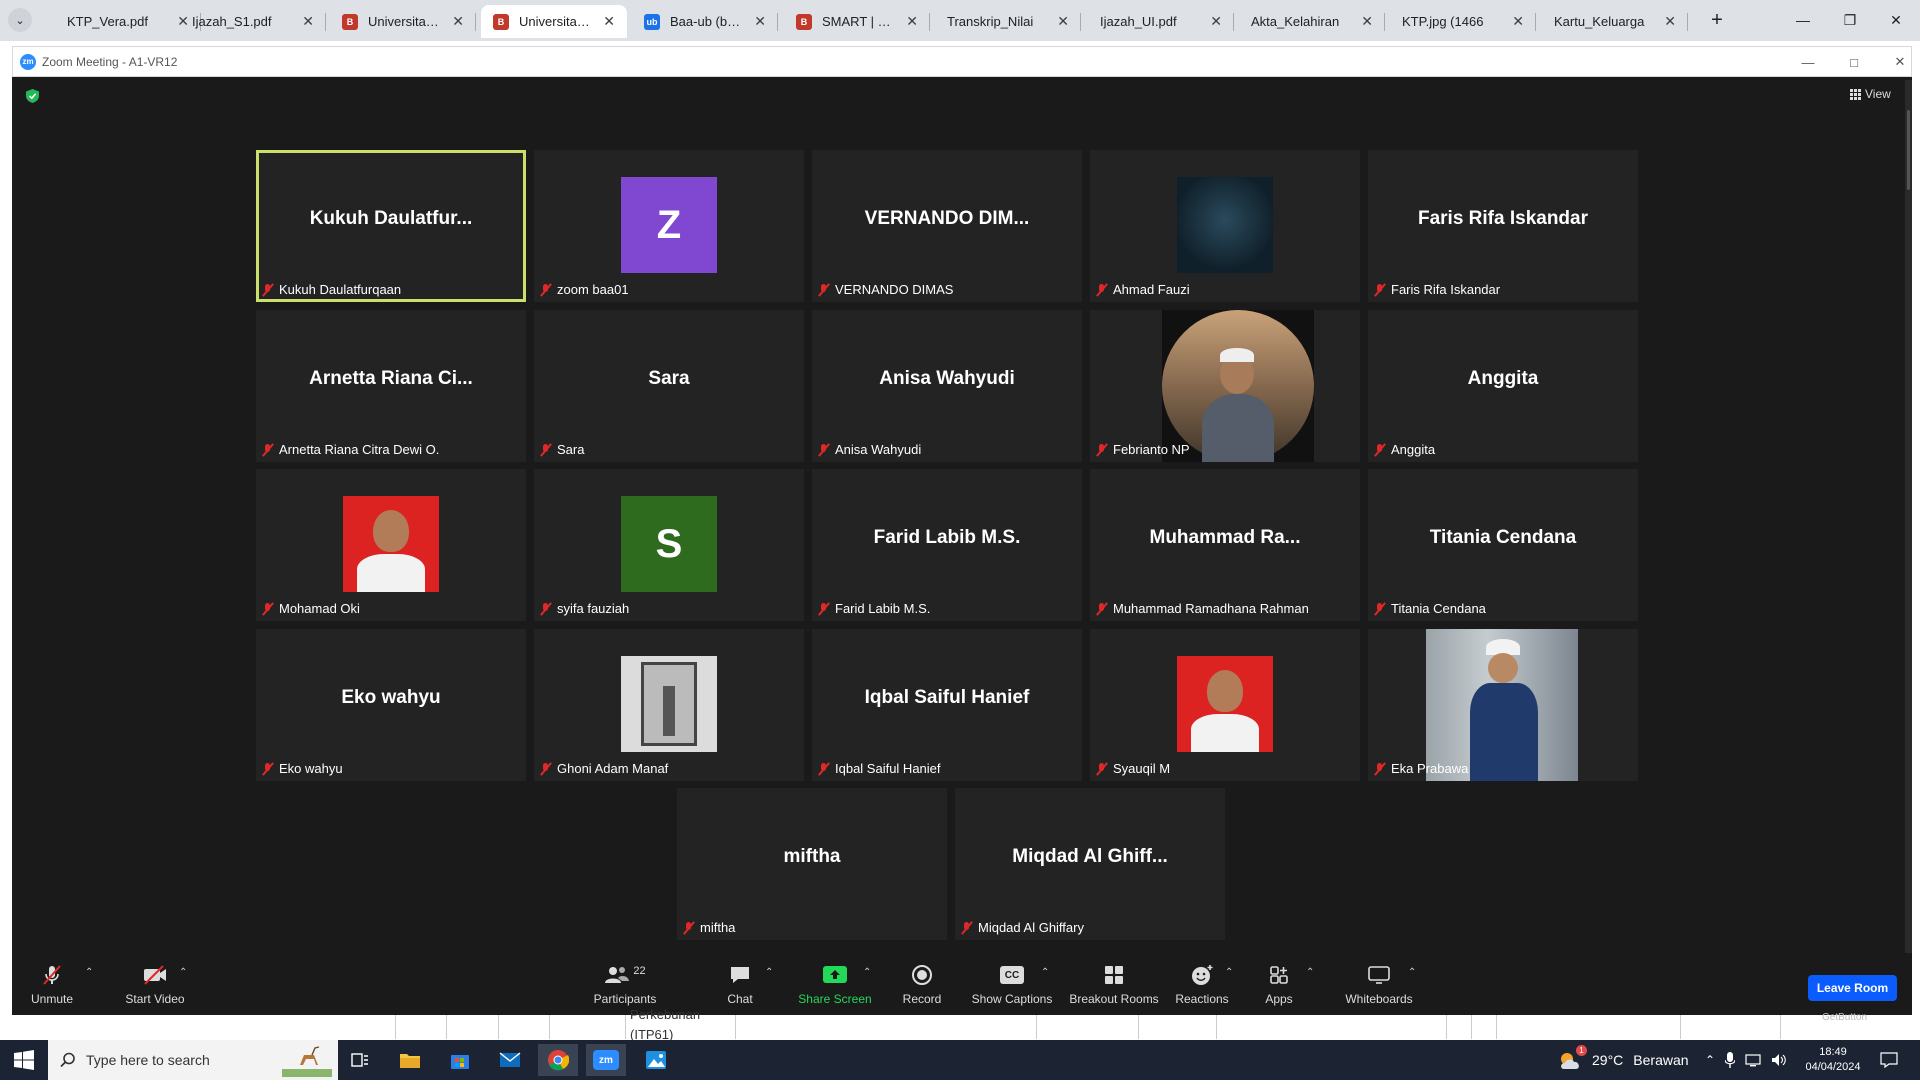  I want to click on participant-tile: Farid Labib M.S. Farid Labib M.S., so click(947, 545).